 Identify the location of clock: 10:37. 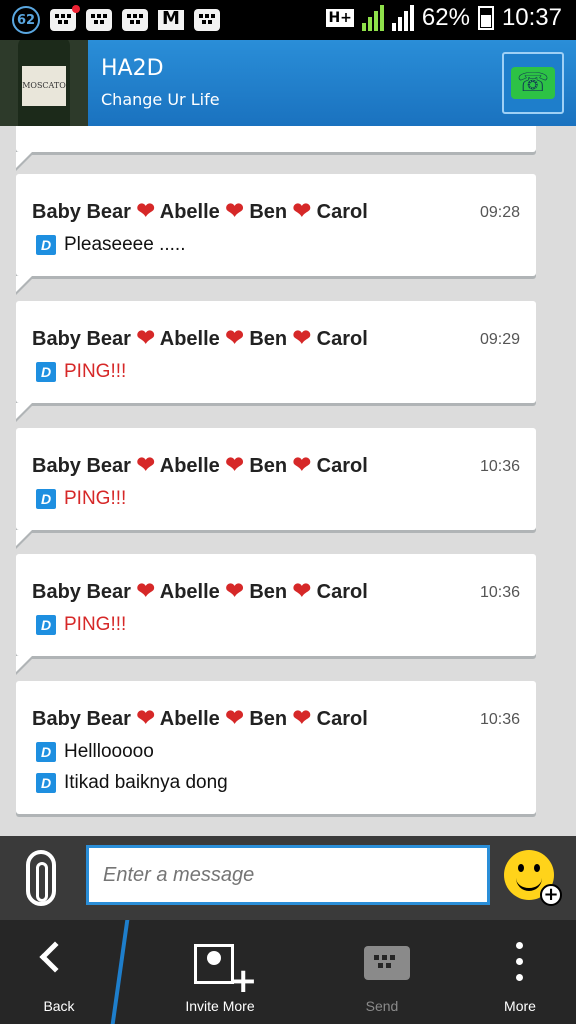
(531, 17).